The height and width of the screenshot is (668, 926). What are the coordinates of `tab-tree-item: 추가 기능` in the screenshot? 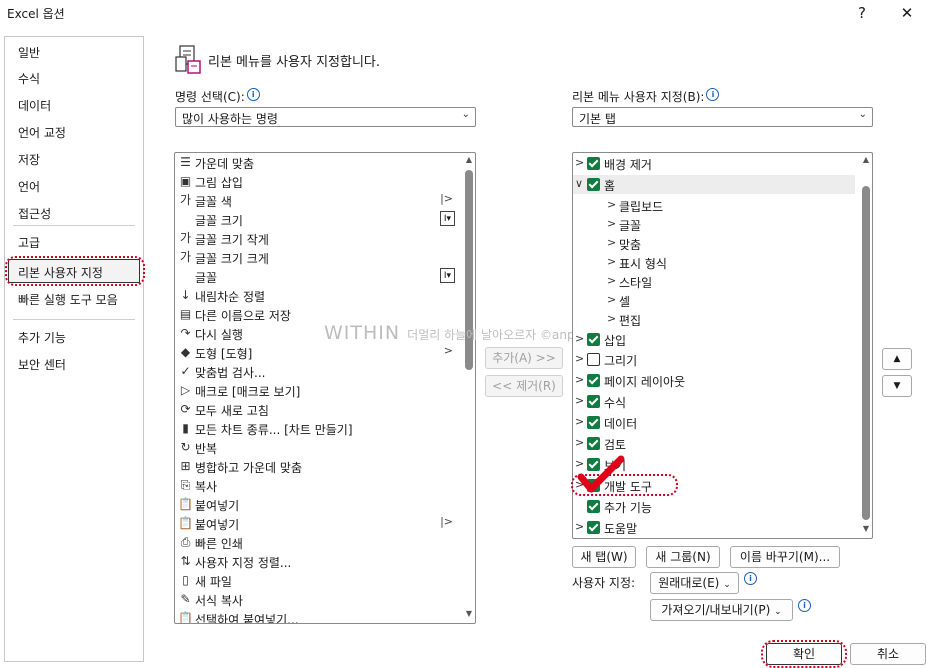 It's located at (714, 506).